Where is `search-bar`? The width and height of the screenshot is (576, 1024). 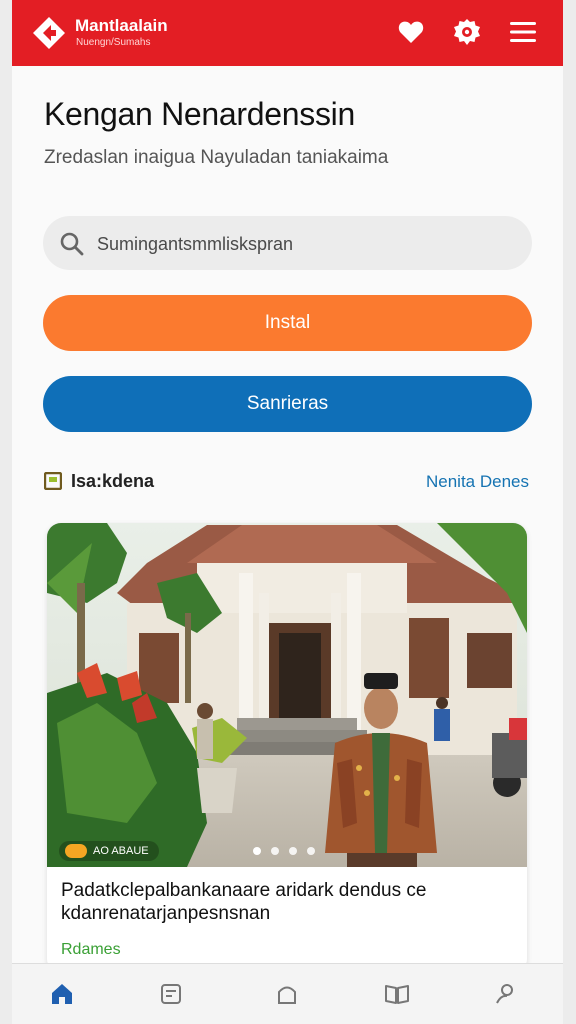
search-bar is located at coordinates (287, 243).